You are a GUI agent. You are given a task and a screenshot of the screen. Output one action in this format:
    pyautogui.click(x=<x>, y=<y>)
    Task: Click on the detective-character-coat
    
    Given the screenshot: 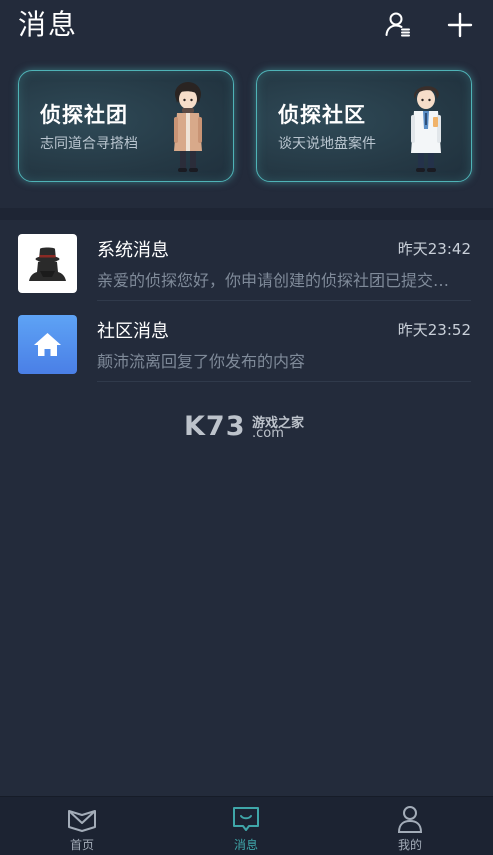 What is the action you would take?
    pyautogui.click(x=188, y=127)
    